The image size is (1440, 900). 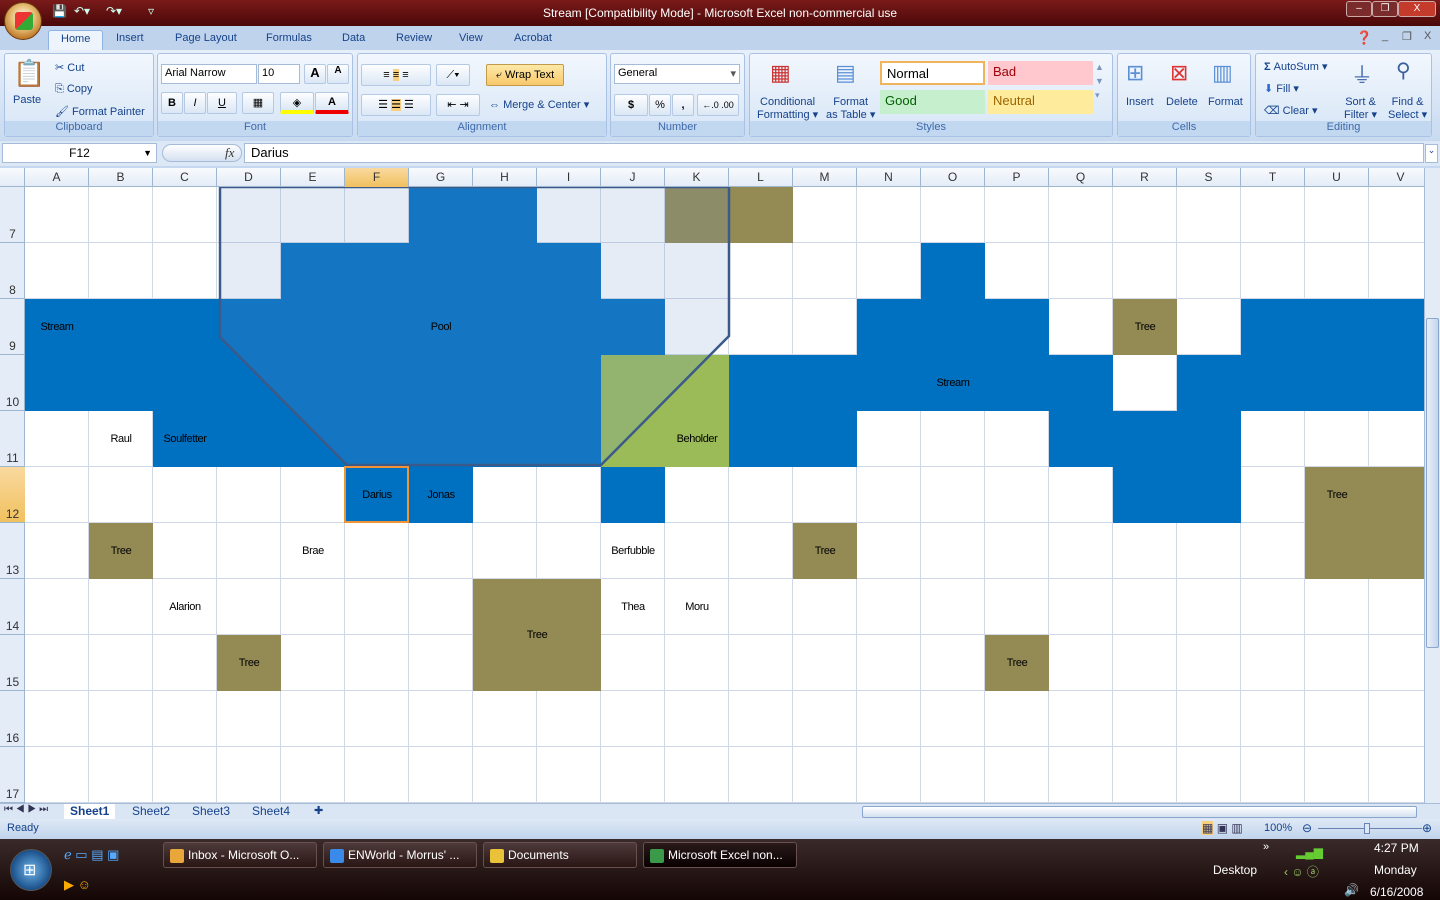 What do you see at coordinates (718, 105) in the screenshot?
I see `decimal-buttons: ←.0 .00` at bounding box center [718, 105].